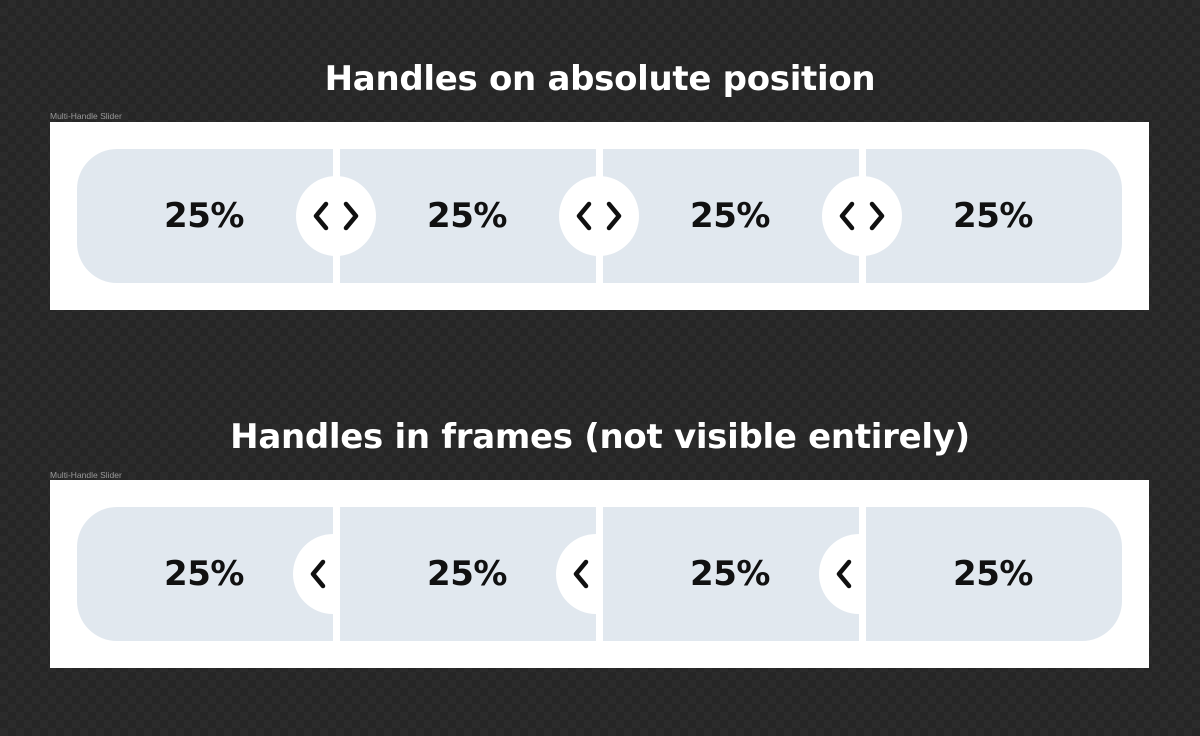 This screenshot has height=736, width=1200. I want to click on section-2-title: Handles in frames (not visible entirely), so click(600, 437).